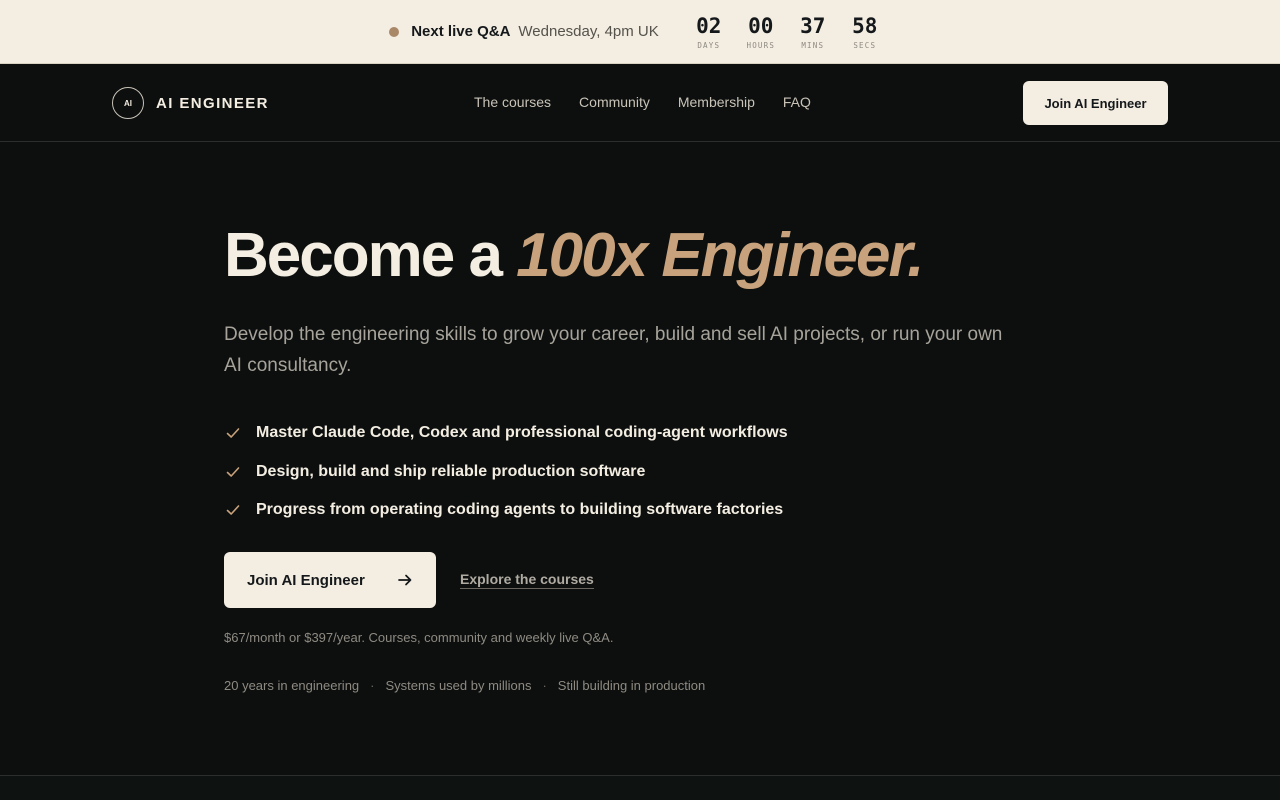 The height and width of the screenshot is (800, 1280). I want to click on nav-link-faq: FAQ, so click(797, 102).